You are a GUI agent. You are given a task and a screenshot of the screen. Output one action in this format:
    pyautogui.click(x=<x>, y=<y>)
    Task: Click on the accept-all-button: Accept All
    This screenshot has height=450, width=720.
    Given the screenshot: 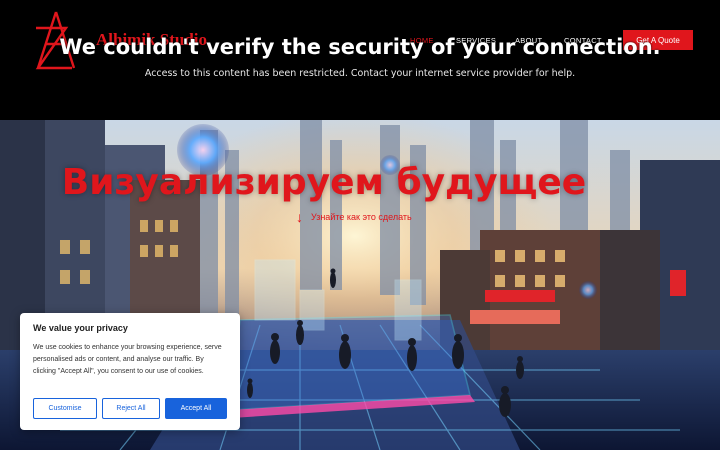 What is the action you would take?
    pyautogui.click(x=196, y=408)
    